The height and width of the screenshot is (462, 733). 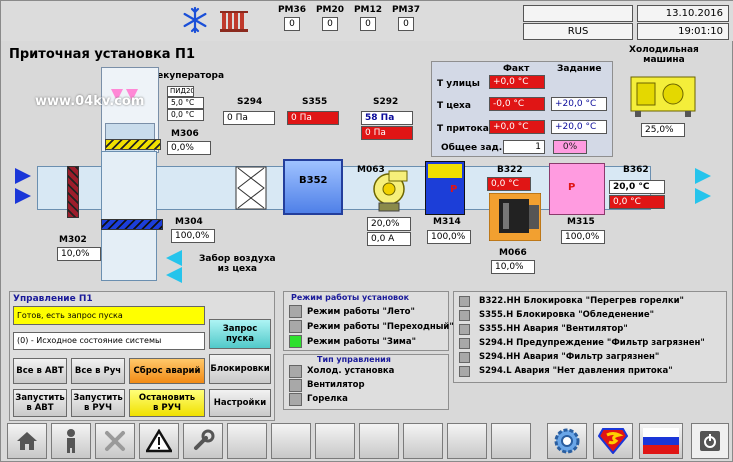 I want to click on burner-icon, so click(x=515, y=217).